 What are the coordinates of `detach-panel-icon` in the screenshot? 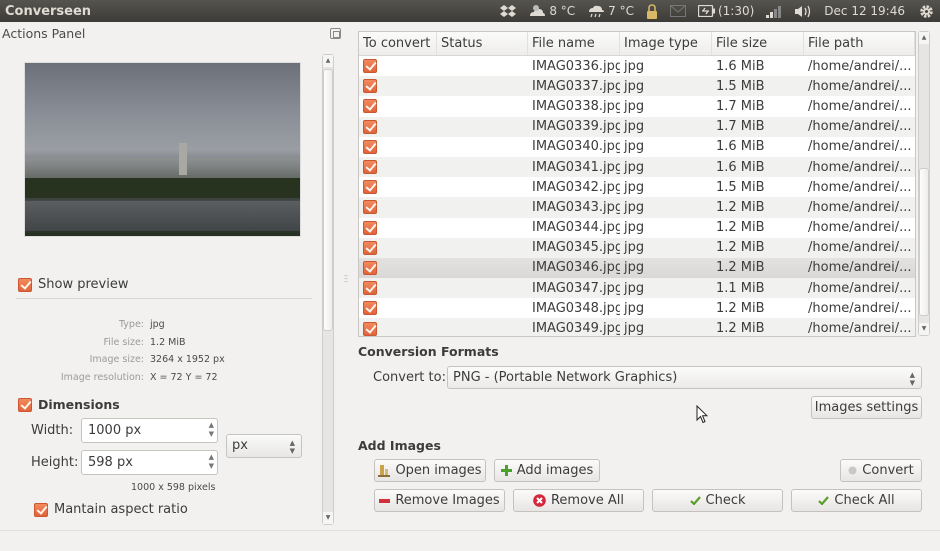 It's located at (335, 33).